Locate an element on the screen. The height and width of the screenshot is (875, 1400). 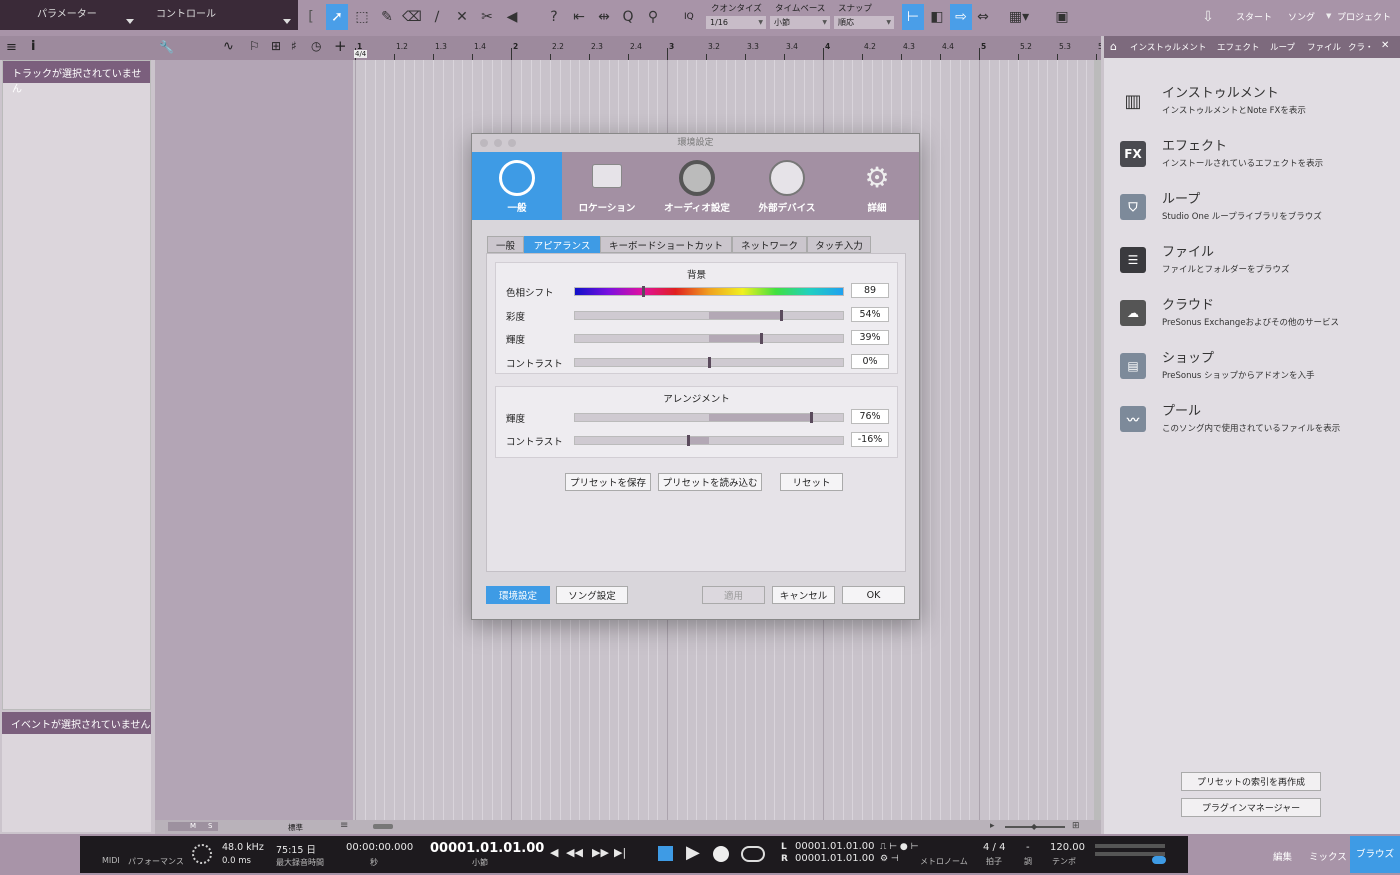
subtab-general: 一般 is located at coordinates (505, 244).